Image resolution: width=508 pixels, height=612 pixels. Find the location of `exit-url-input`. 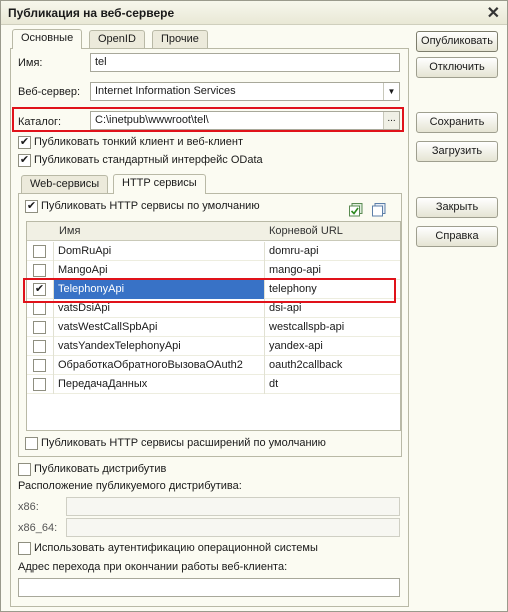

exit-url-input is located at coordinates (209, 587).